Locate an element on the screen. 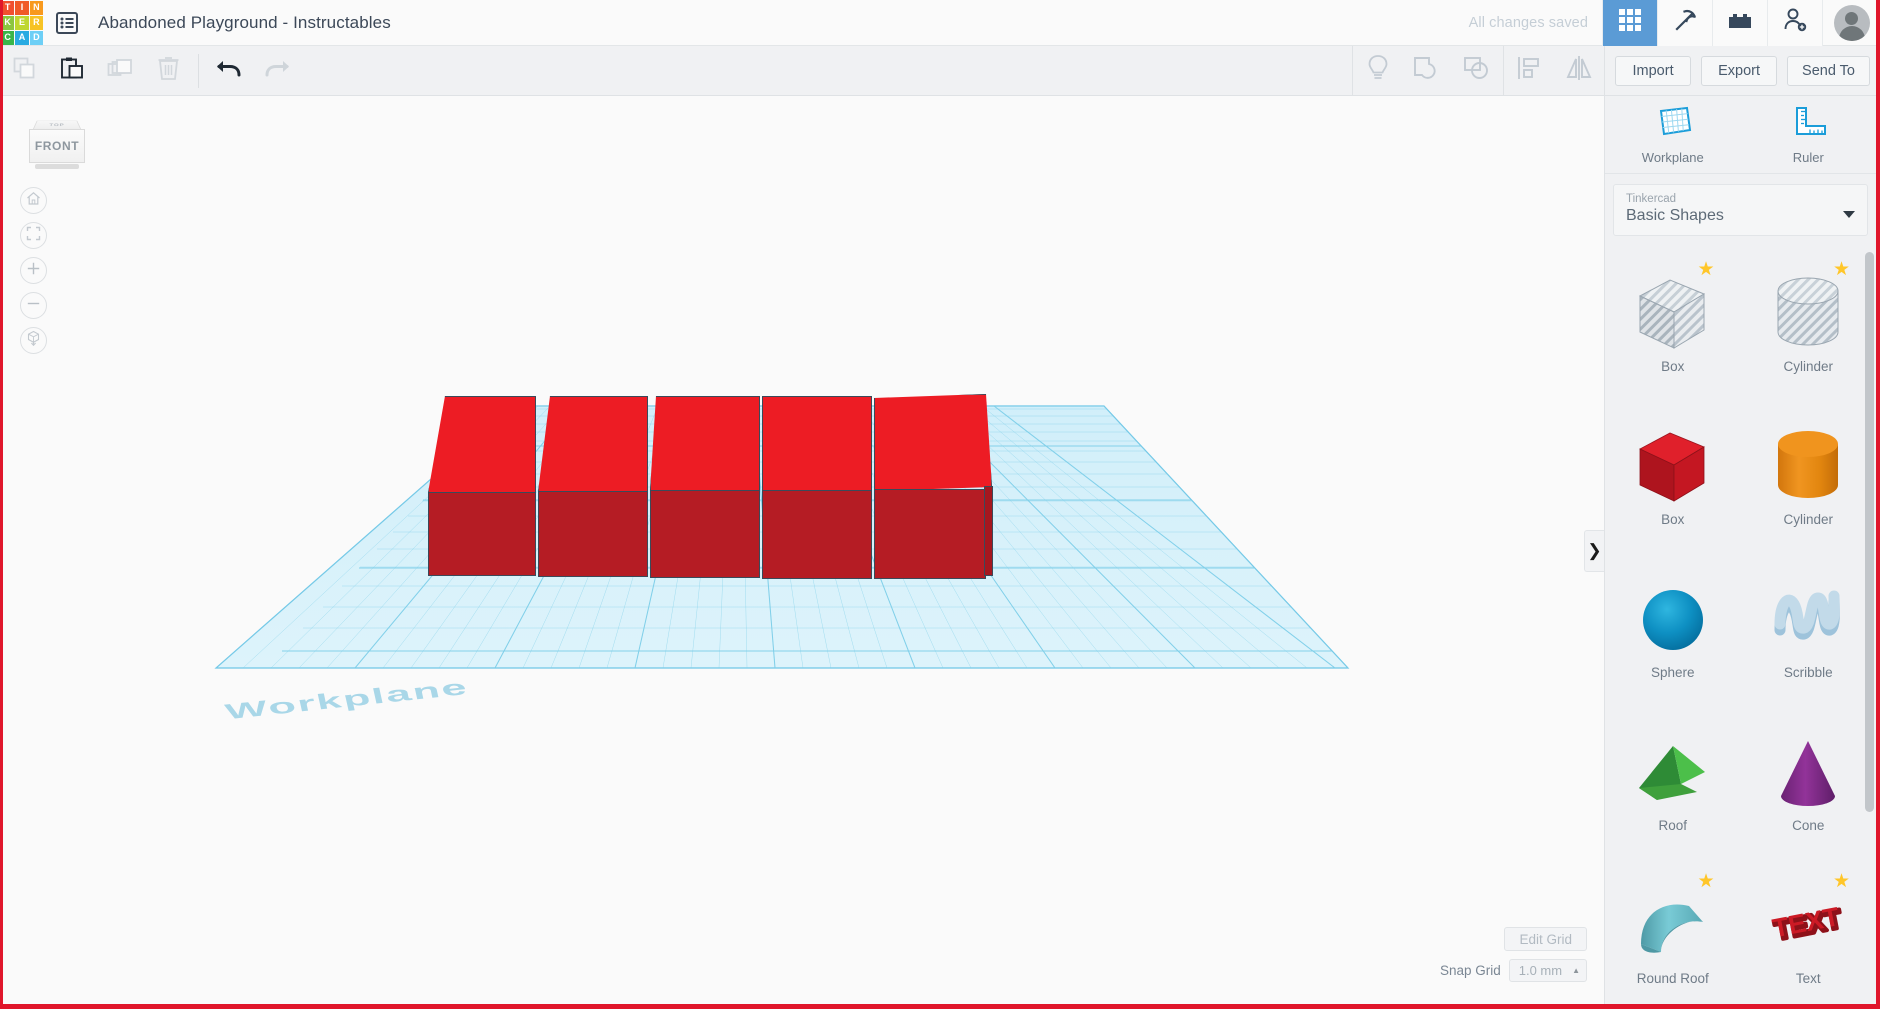 This screenshot has width=1880, height=1009. group-button is located at coordinates (1428, 71).